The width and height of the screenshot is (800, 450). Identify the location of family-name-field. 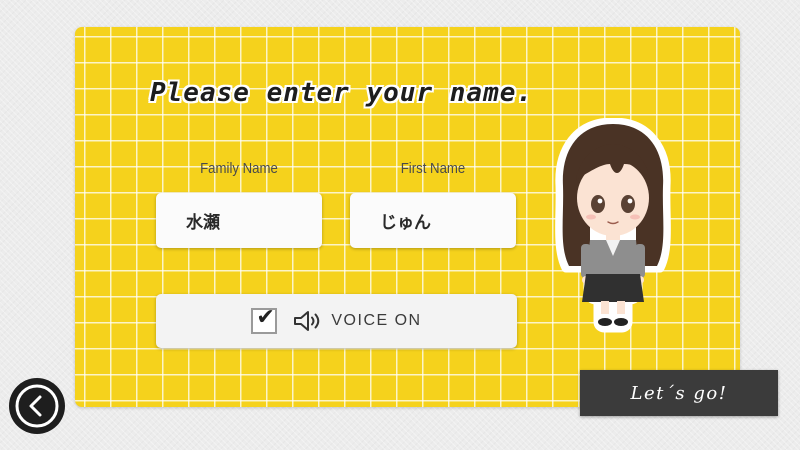
(239, 220).